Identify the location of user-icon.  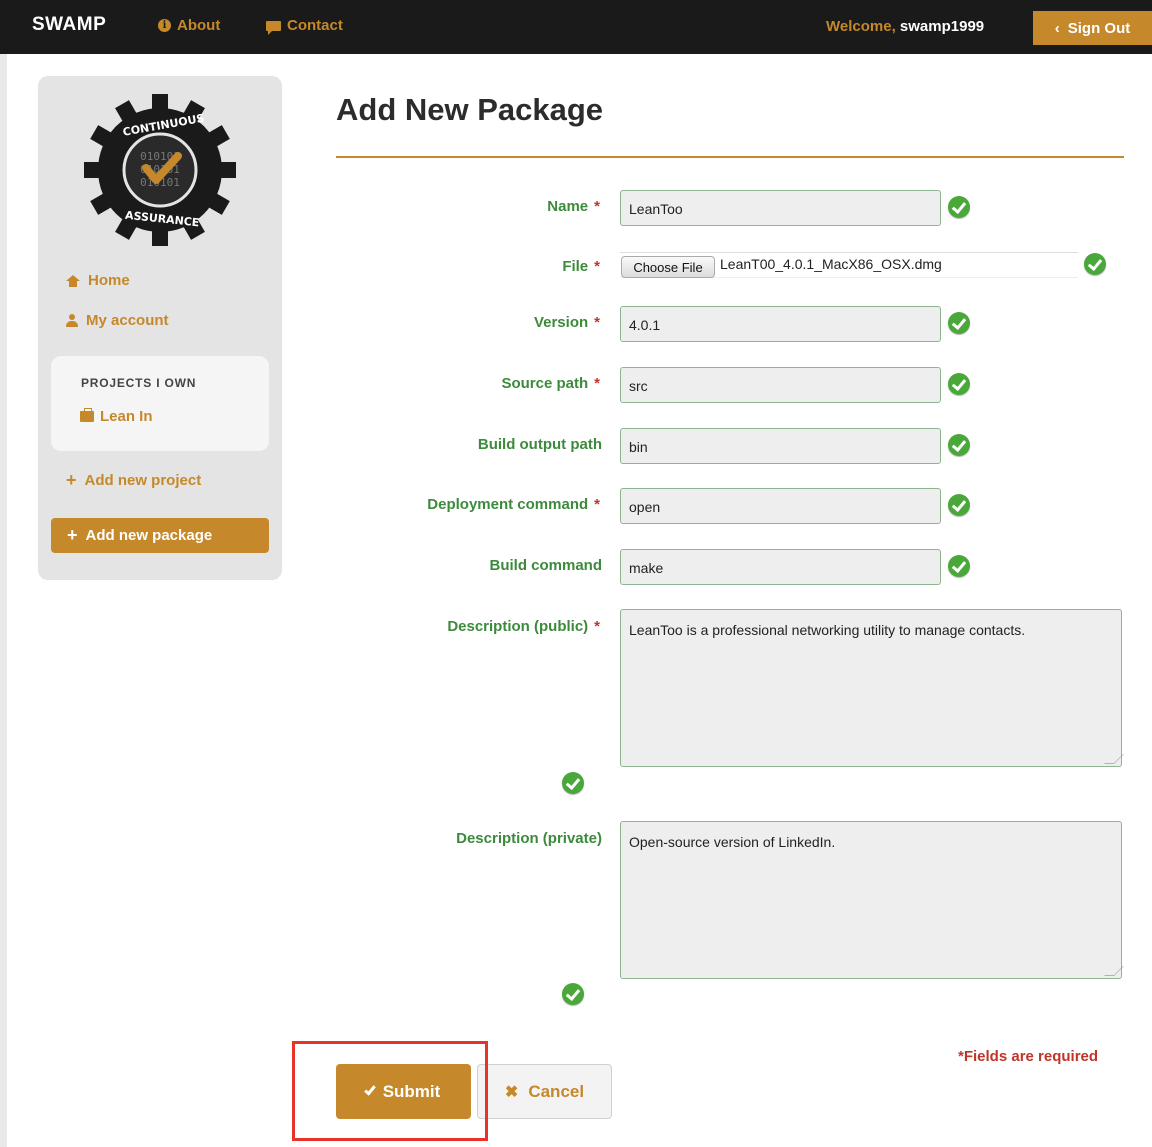
(72, 320).